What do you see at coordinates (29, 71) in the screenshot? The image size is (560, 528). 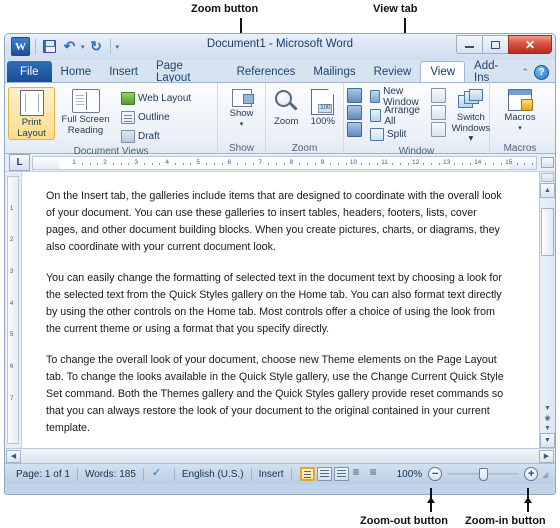 I see `tab-file: File` at bounding box center [29, 71].